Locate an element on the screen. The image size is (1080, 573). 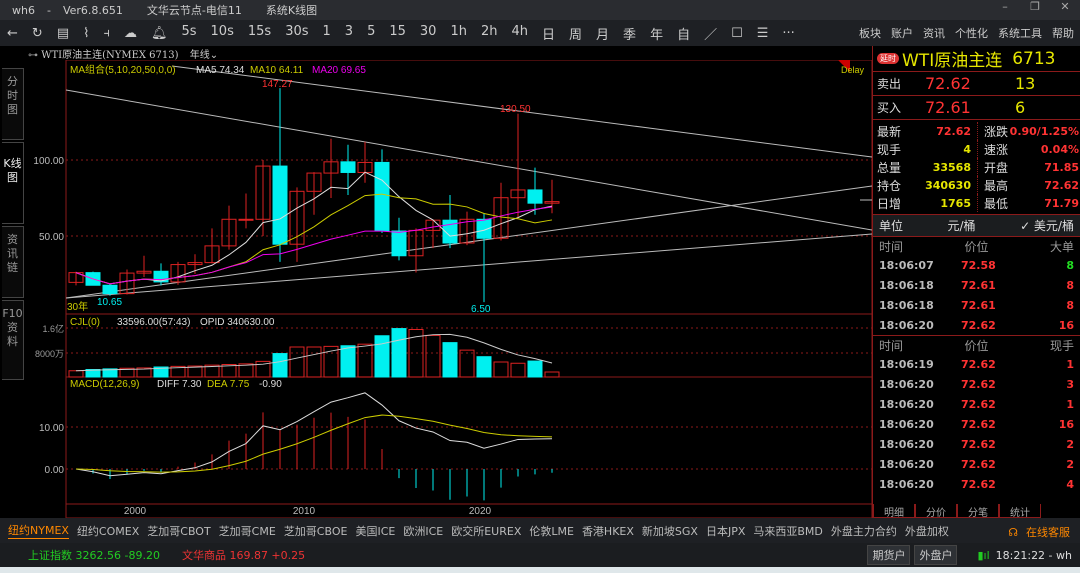
stat: 持仓 340630 is located at coordinates (924, 185).